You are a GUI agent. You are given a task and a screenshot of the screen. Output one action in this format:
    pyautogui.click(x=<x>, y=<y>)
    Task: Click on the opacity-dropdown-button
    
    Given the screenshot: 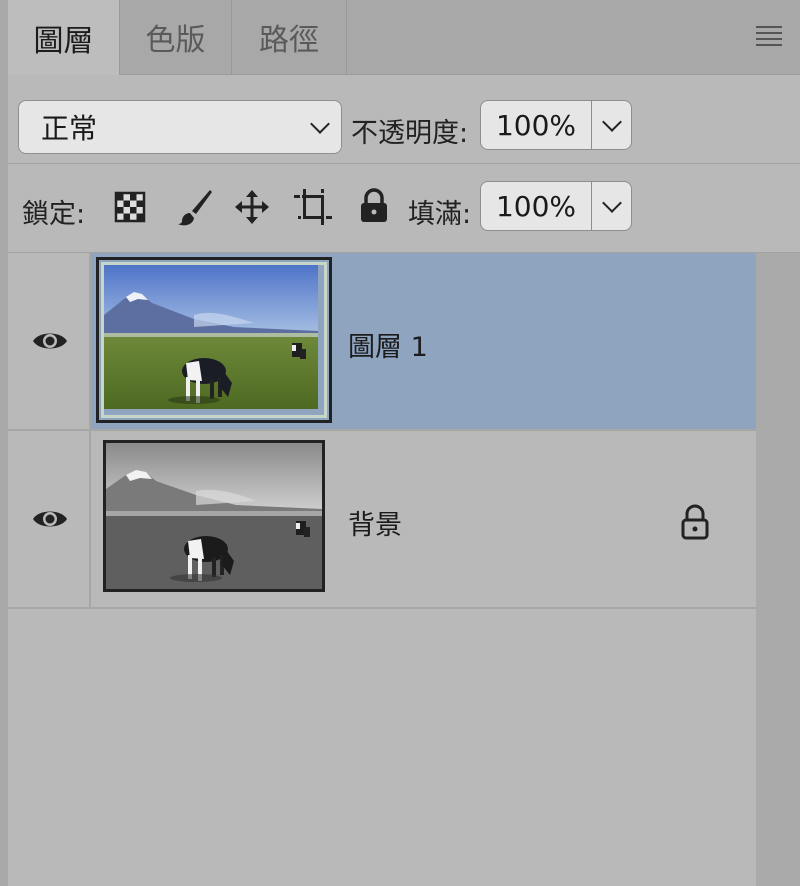 What is the action you would take?
    pyautogui.click(x=611, y=125)
    